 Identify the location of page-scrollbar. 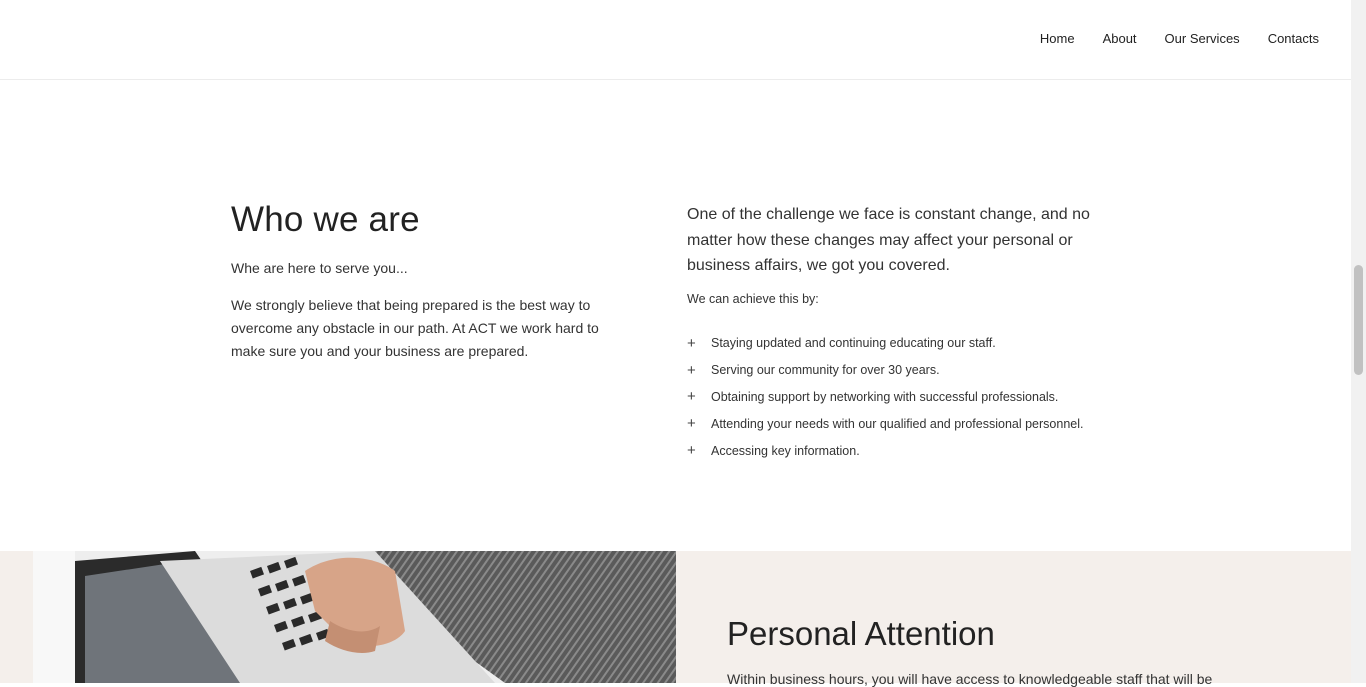
(1358, 341).